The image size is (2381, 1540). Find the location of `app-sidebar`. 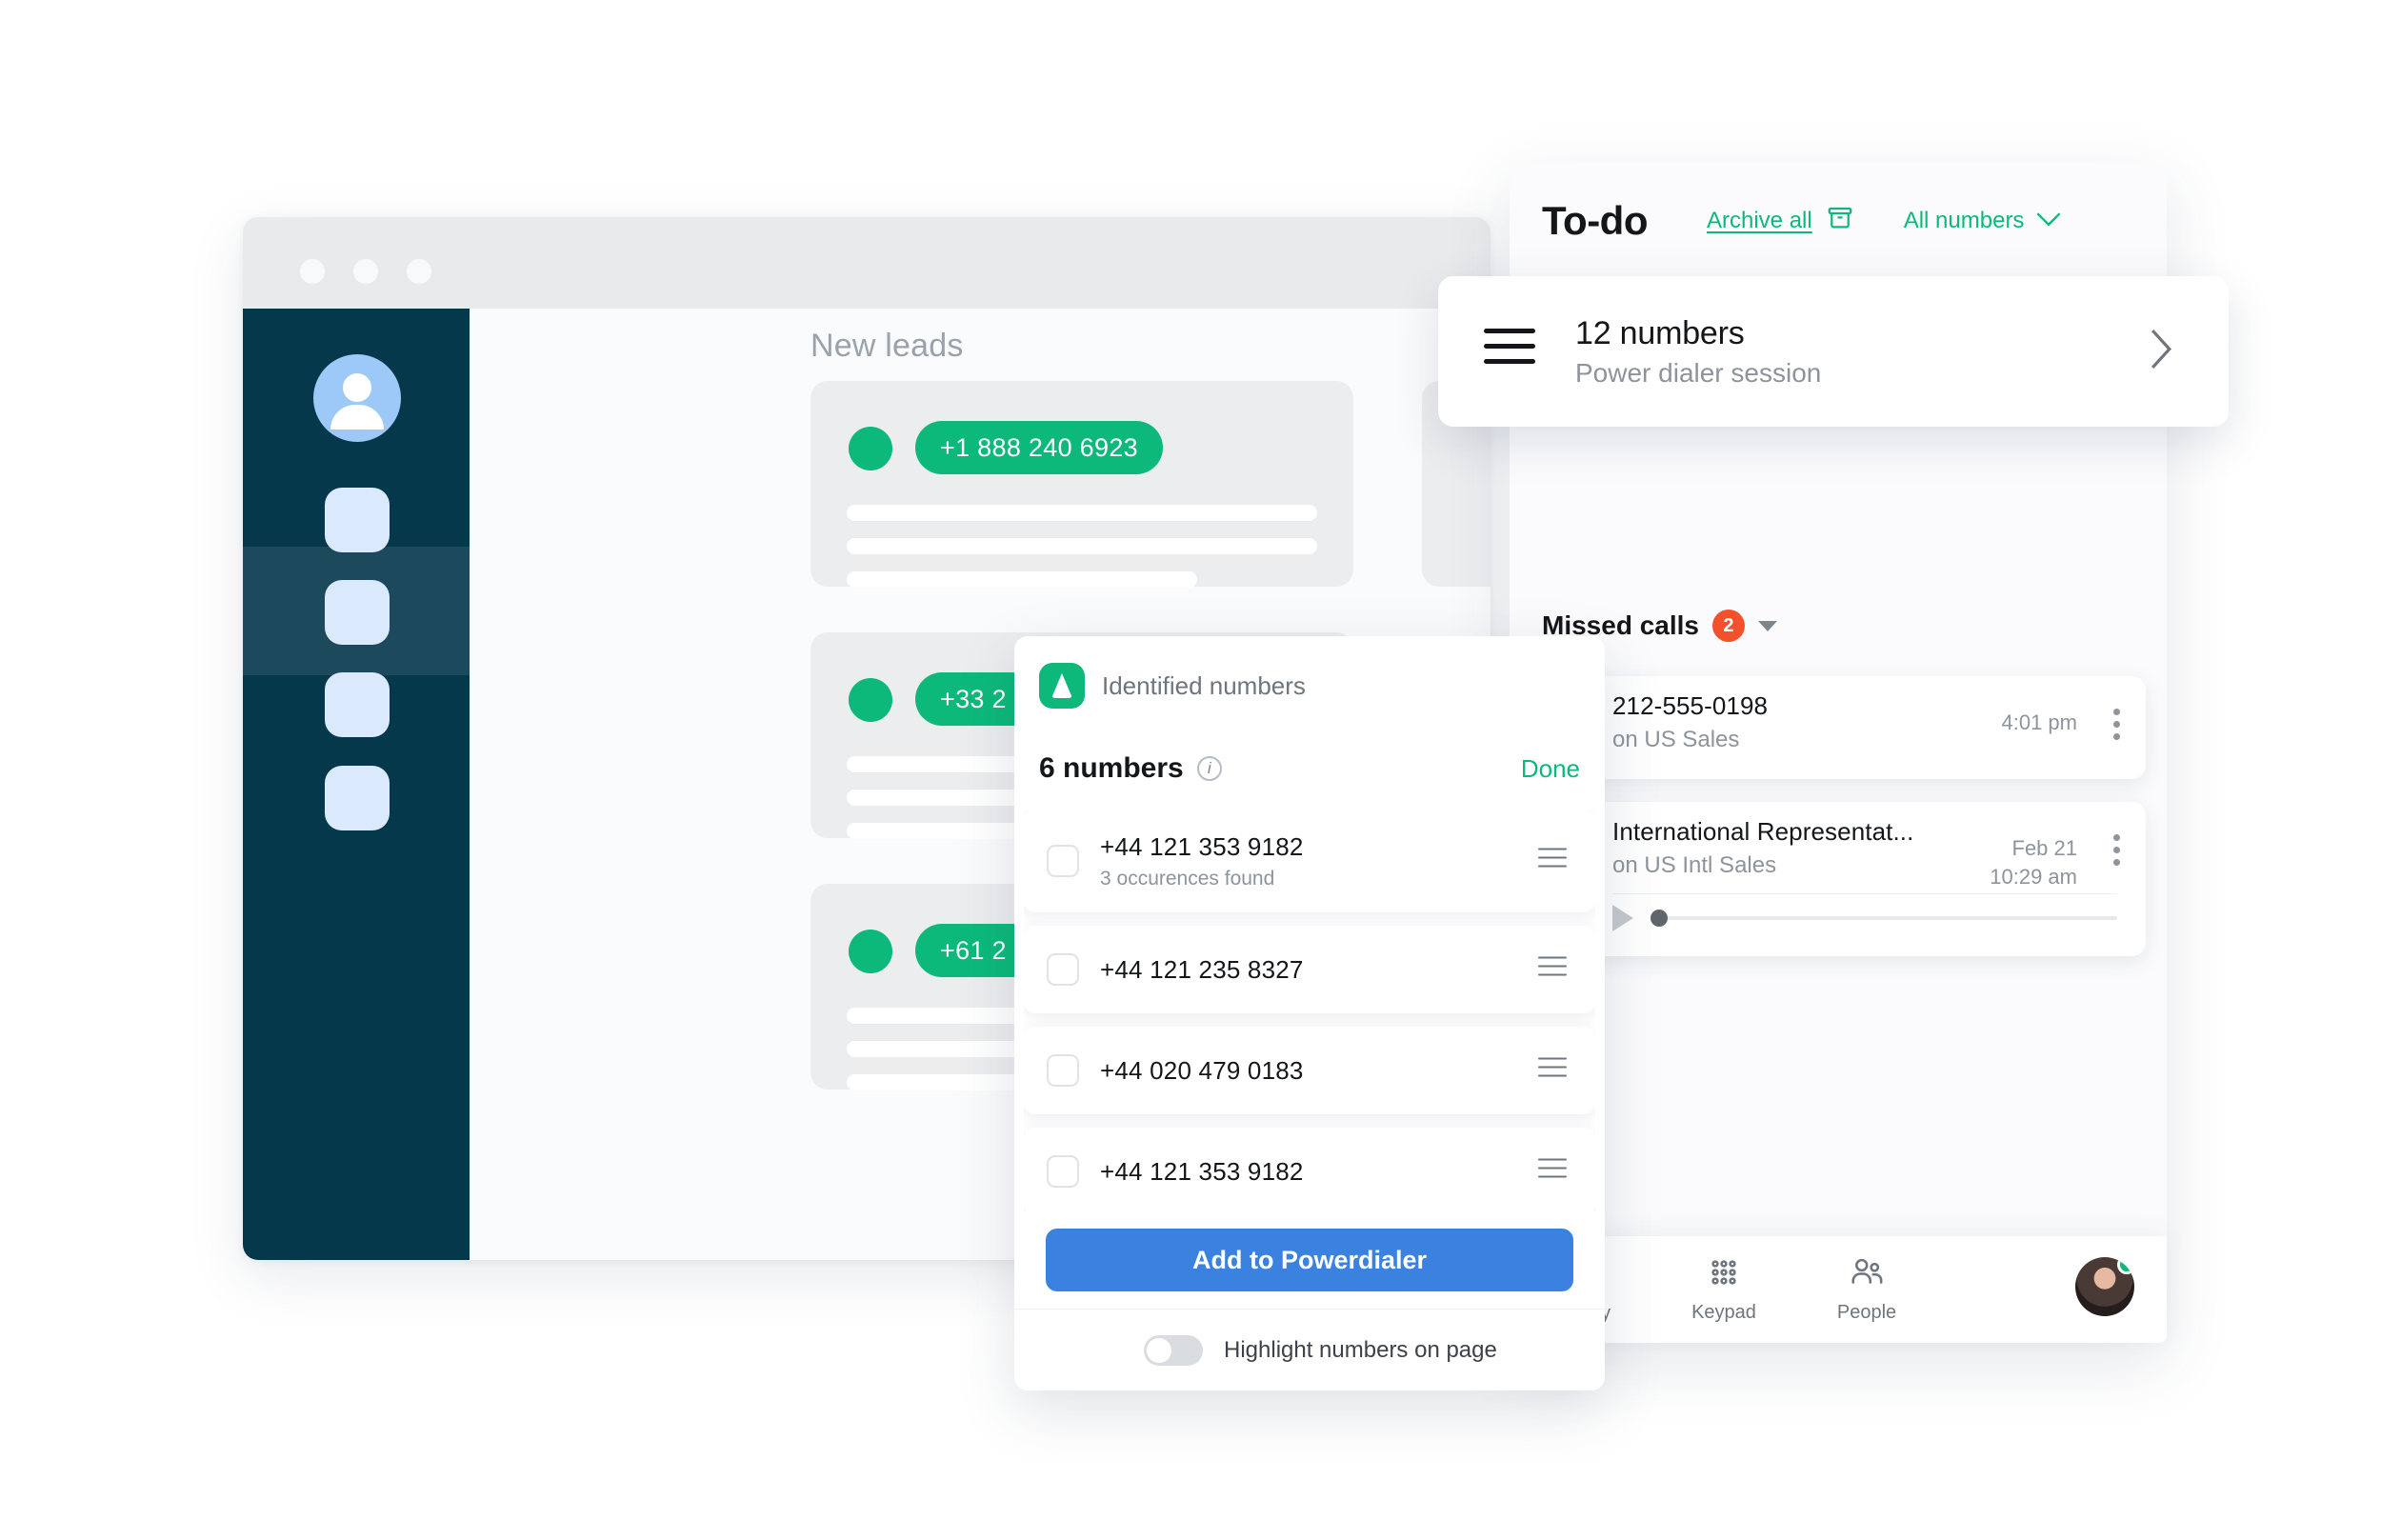

app-sidebar is located at coordinates (356, 784).